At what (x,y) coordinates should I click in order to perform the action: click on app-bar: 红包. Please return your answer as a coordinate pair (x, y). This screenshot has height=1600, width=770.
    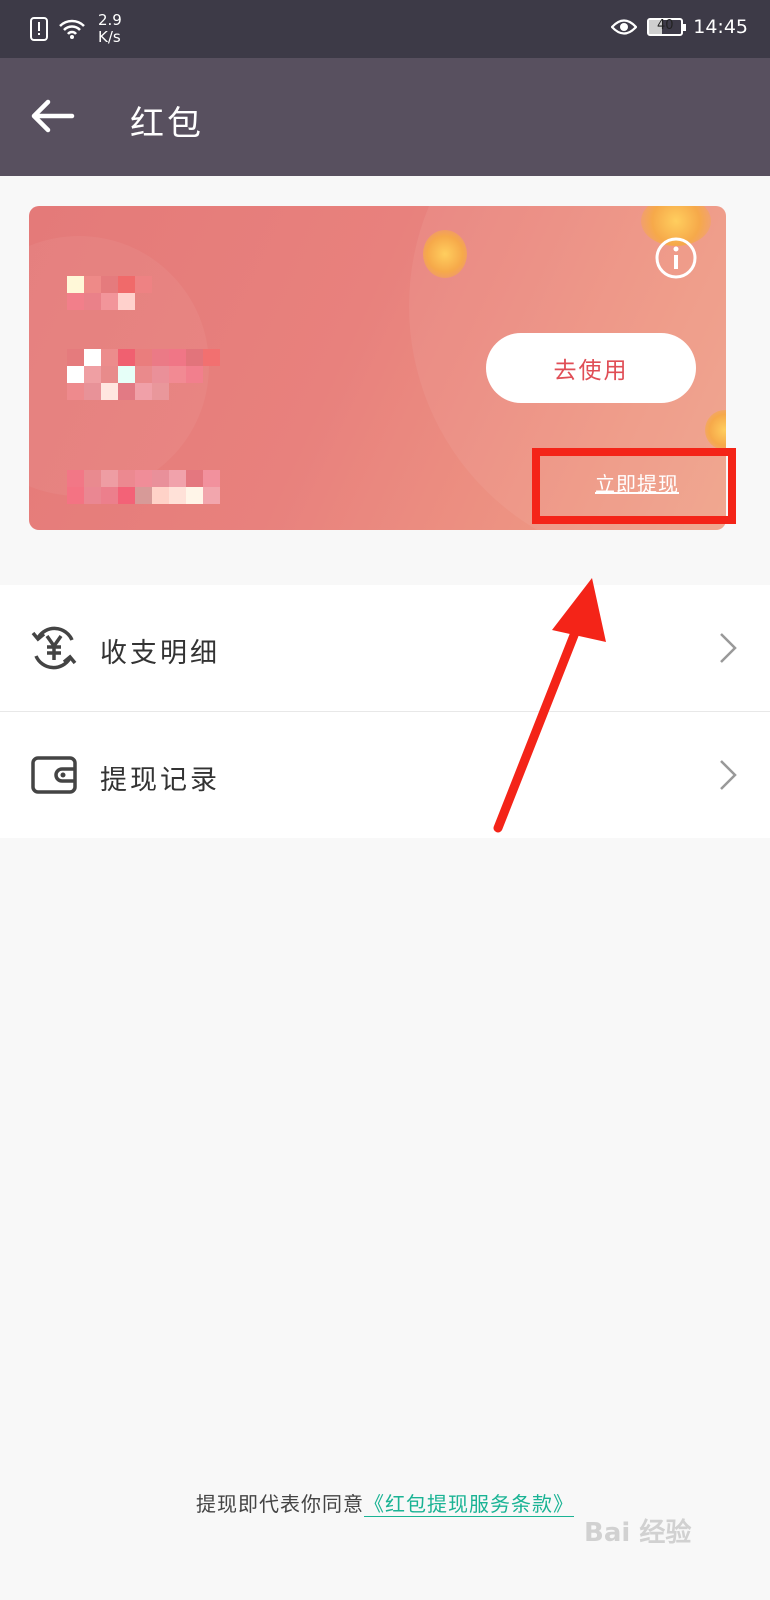
    Looking at the image, I should click on (385, 117).